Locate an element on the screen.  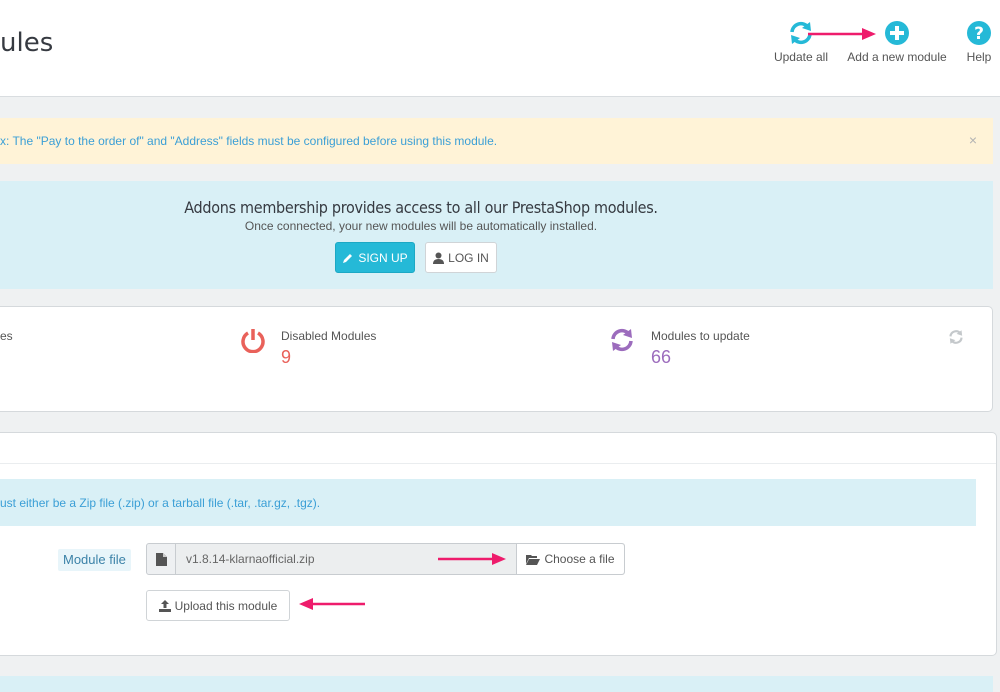
page-title: ules is located at coordinates (27, 43).